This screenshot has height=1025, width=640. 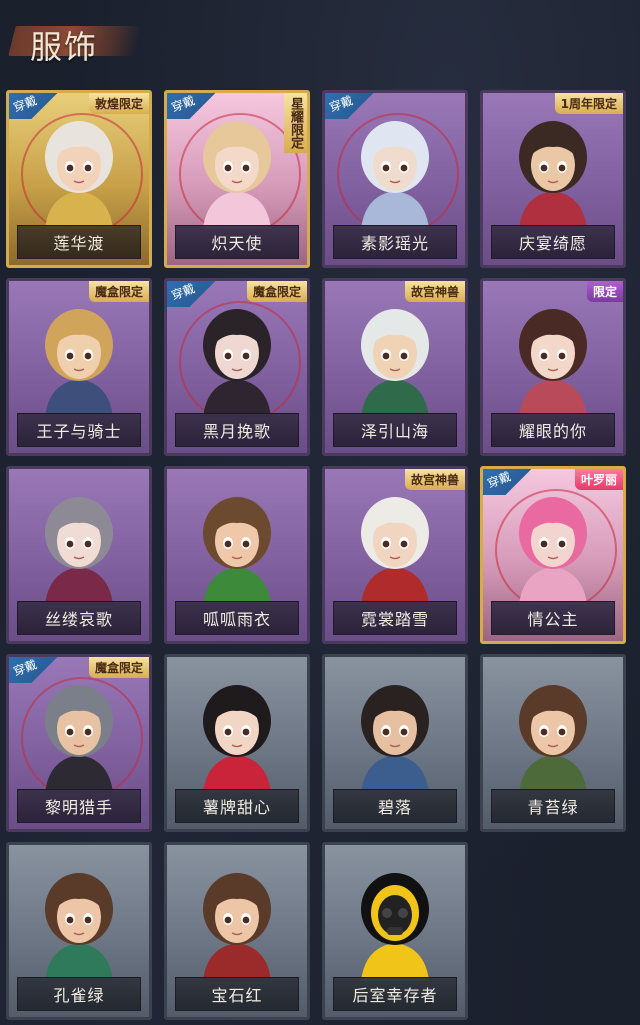 I want to click on costume-card: 丝缕哀歌, so click(x=79, y=555).